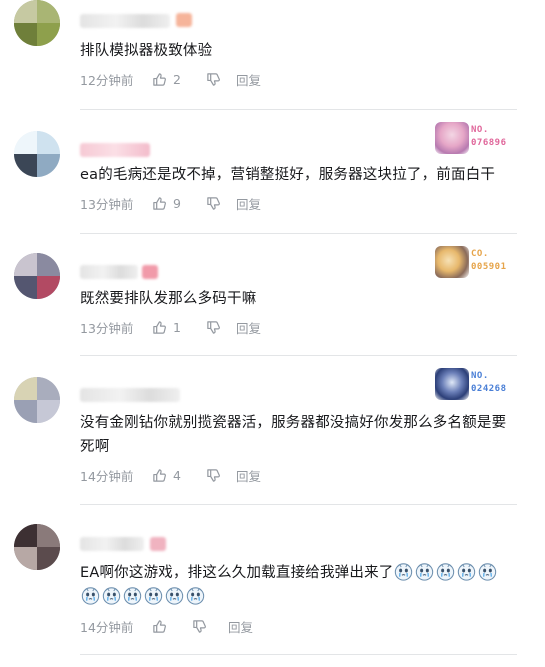  I want to click on like-button: 1, so click(179, 327).